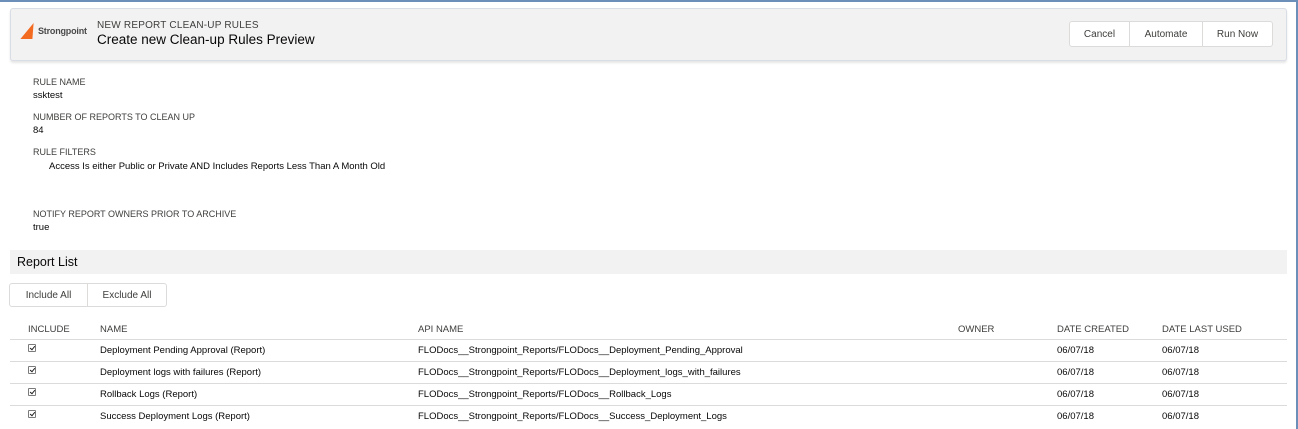 This screenshot has height=429, width=1298. I want to click on exclude-all-button: Exclude All, so click(127, 295).